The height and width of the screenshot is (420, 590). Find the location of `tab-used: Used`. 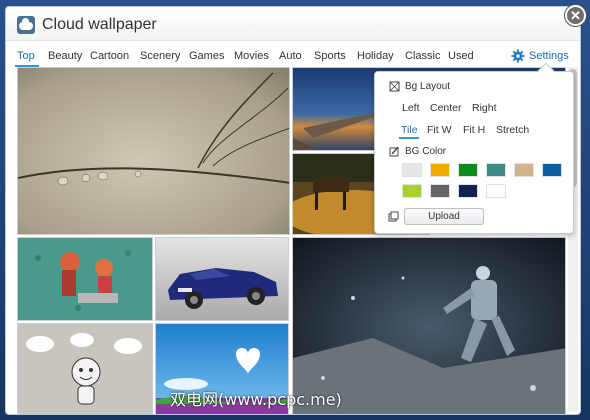

tab-used: Used is located at coordinates (461, 56).